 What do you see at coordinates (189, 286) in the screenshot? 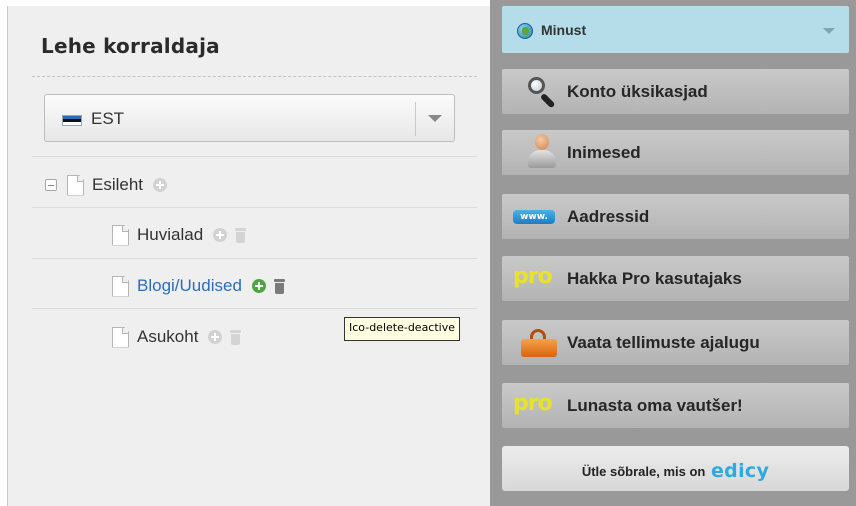
I see `page-link-blogi-uudised: Blogi/Uudised` at bounding box center [189, 286].